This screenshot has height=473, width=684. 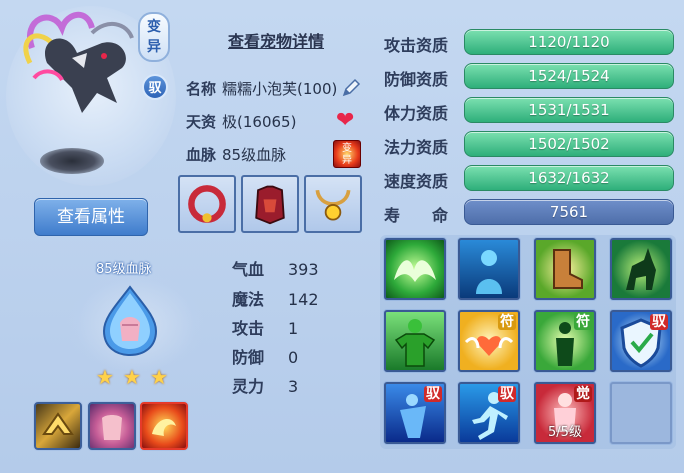 I want to click on lifespan-label: 寿 命, so click(x=416, y=215).